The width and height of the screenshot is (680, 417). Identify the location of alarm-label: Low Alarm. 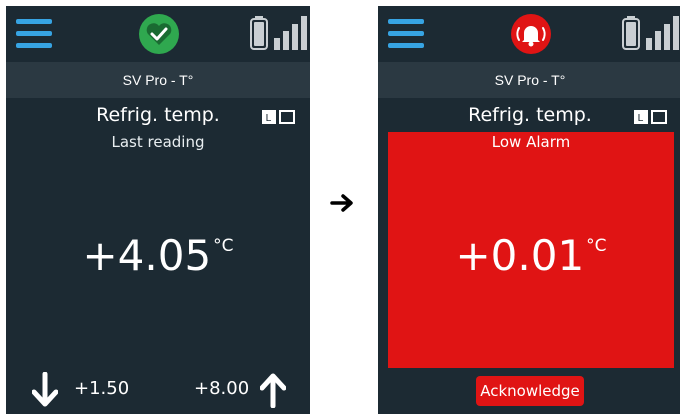
(531, 142).